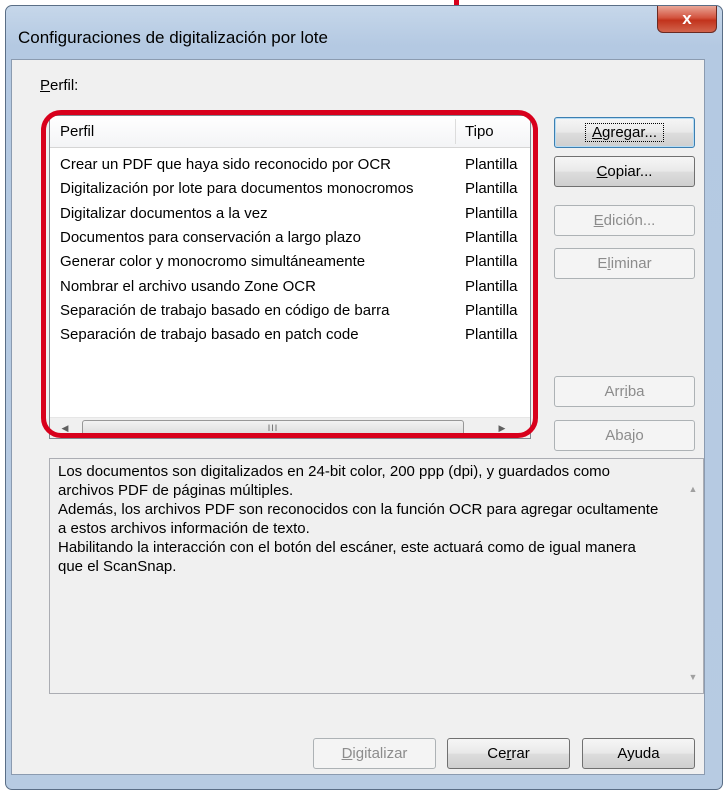 The width and height of the screenshot is (728, 795). I want to click on eliminar-button: Eliminar, so click(624, 263).